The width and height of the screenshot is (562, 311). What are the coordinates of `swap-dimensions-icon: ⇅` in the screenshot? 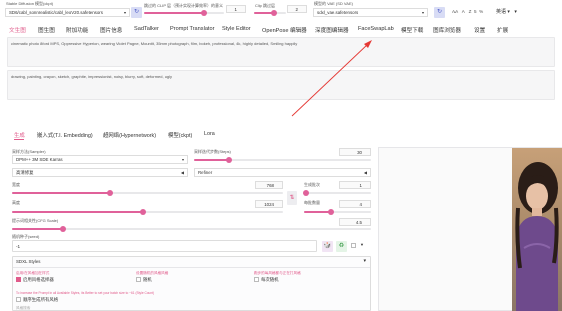 It's located at (292, 198).